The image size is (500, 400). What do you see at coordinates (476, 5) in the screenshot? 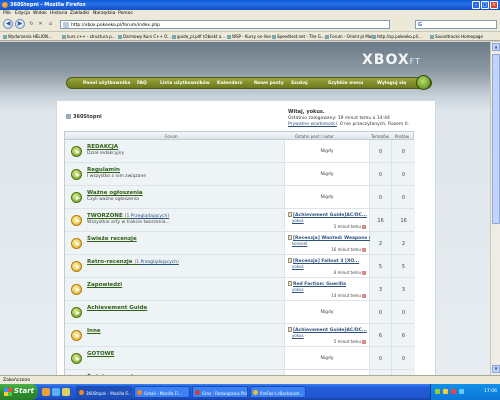
I see `minimize-button: –` at bounding box center [476, 5].